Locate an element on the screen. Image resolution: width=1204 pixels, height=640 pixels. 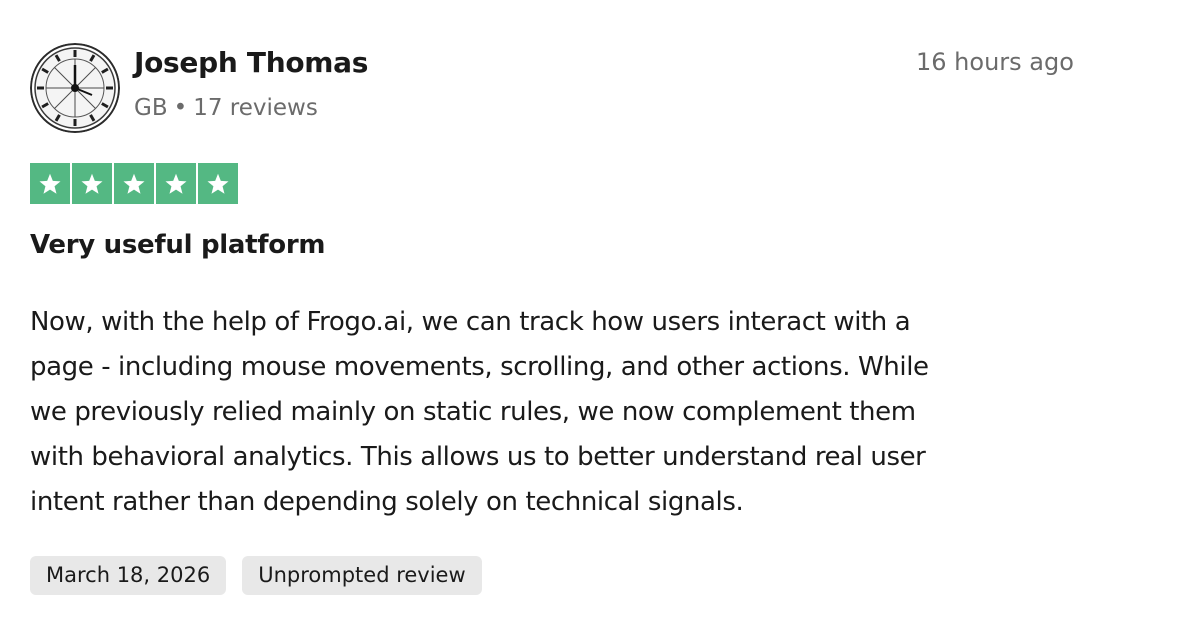
star-rating is located at coordinates (134, 183).